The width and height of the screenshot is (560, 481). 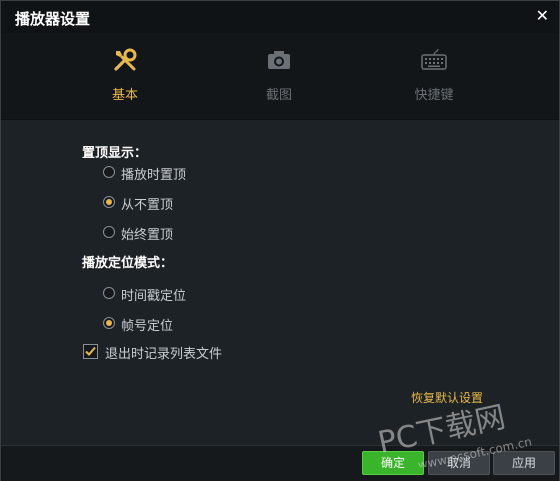 I want to click on pin-top-section-title: 置顶显示：, so click(x=115, y=153).